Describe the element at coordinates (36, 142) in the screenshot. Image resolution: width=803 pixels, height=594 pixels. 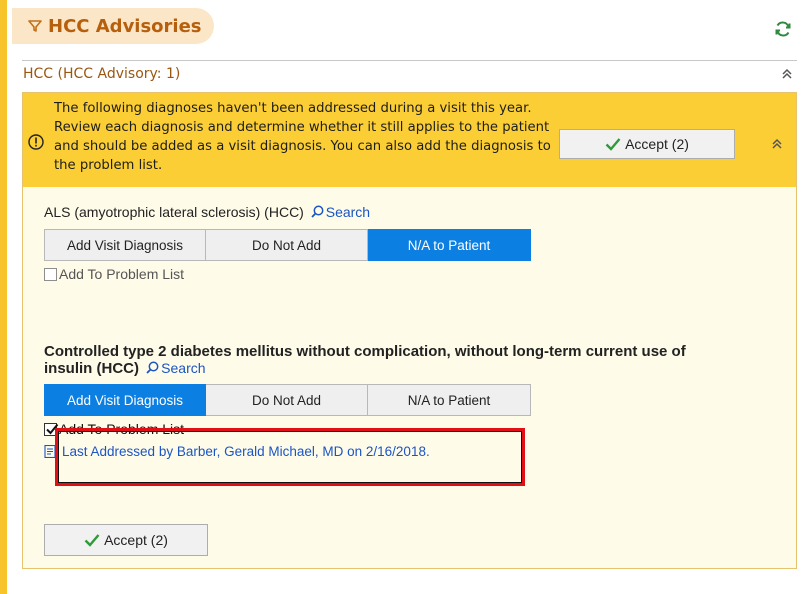
I see `warning-icon` at that location.